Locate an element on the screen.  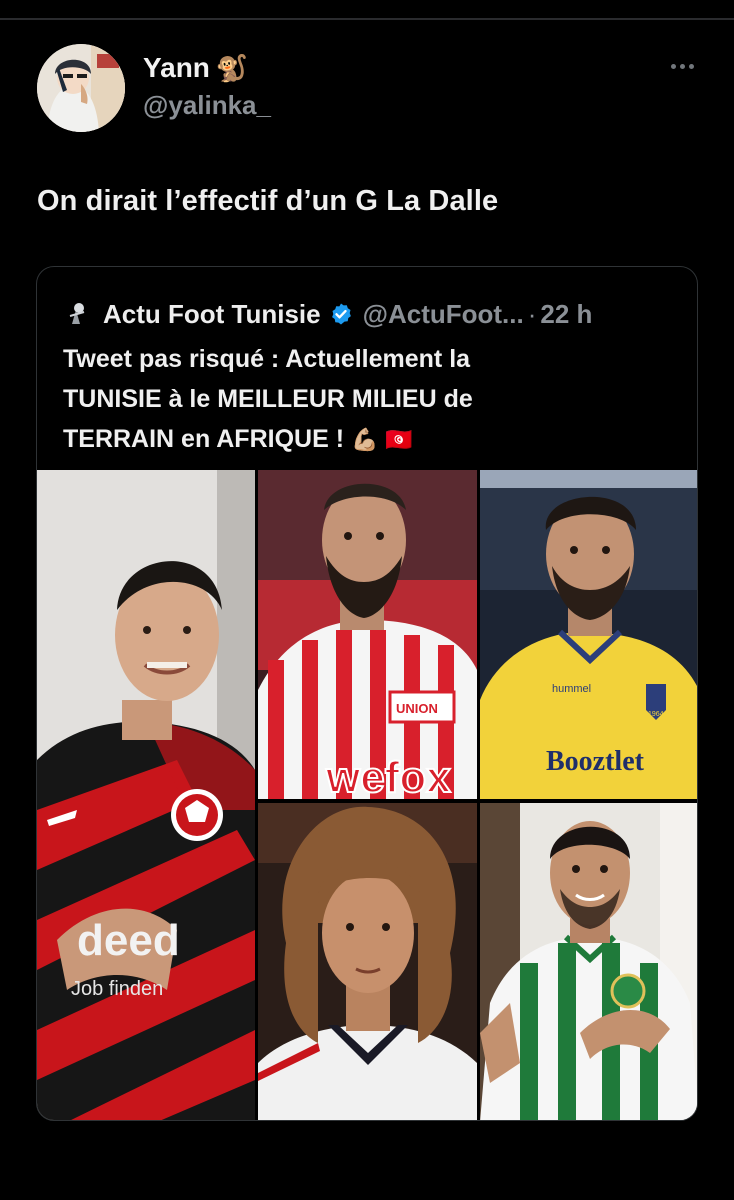
club-badge-text: UNION is located at coordinates (417, 708).